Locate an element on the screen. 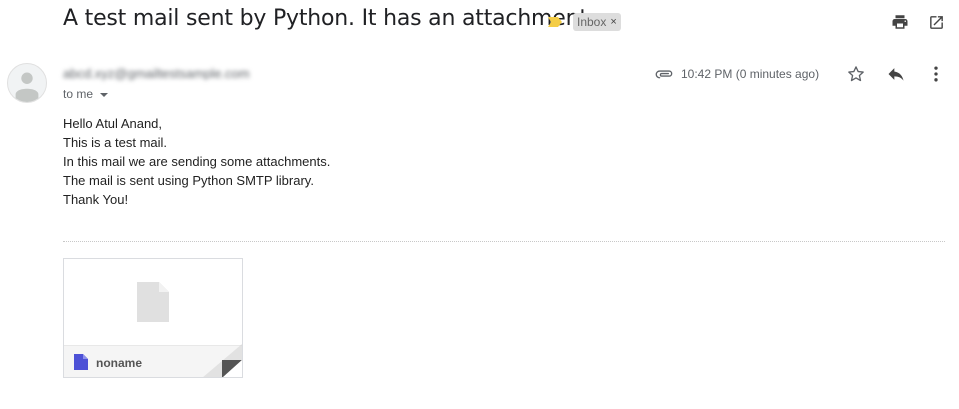 The width and height of the screenshot is (959, 409). more-vert-icon is located at coordinates (936, 74).